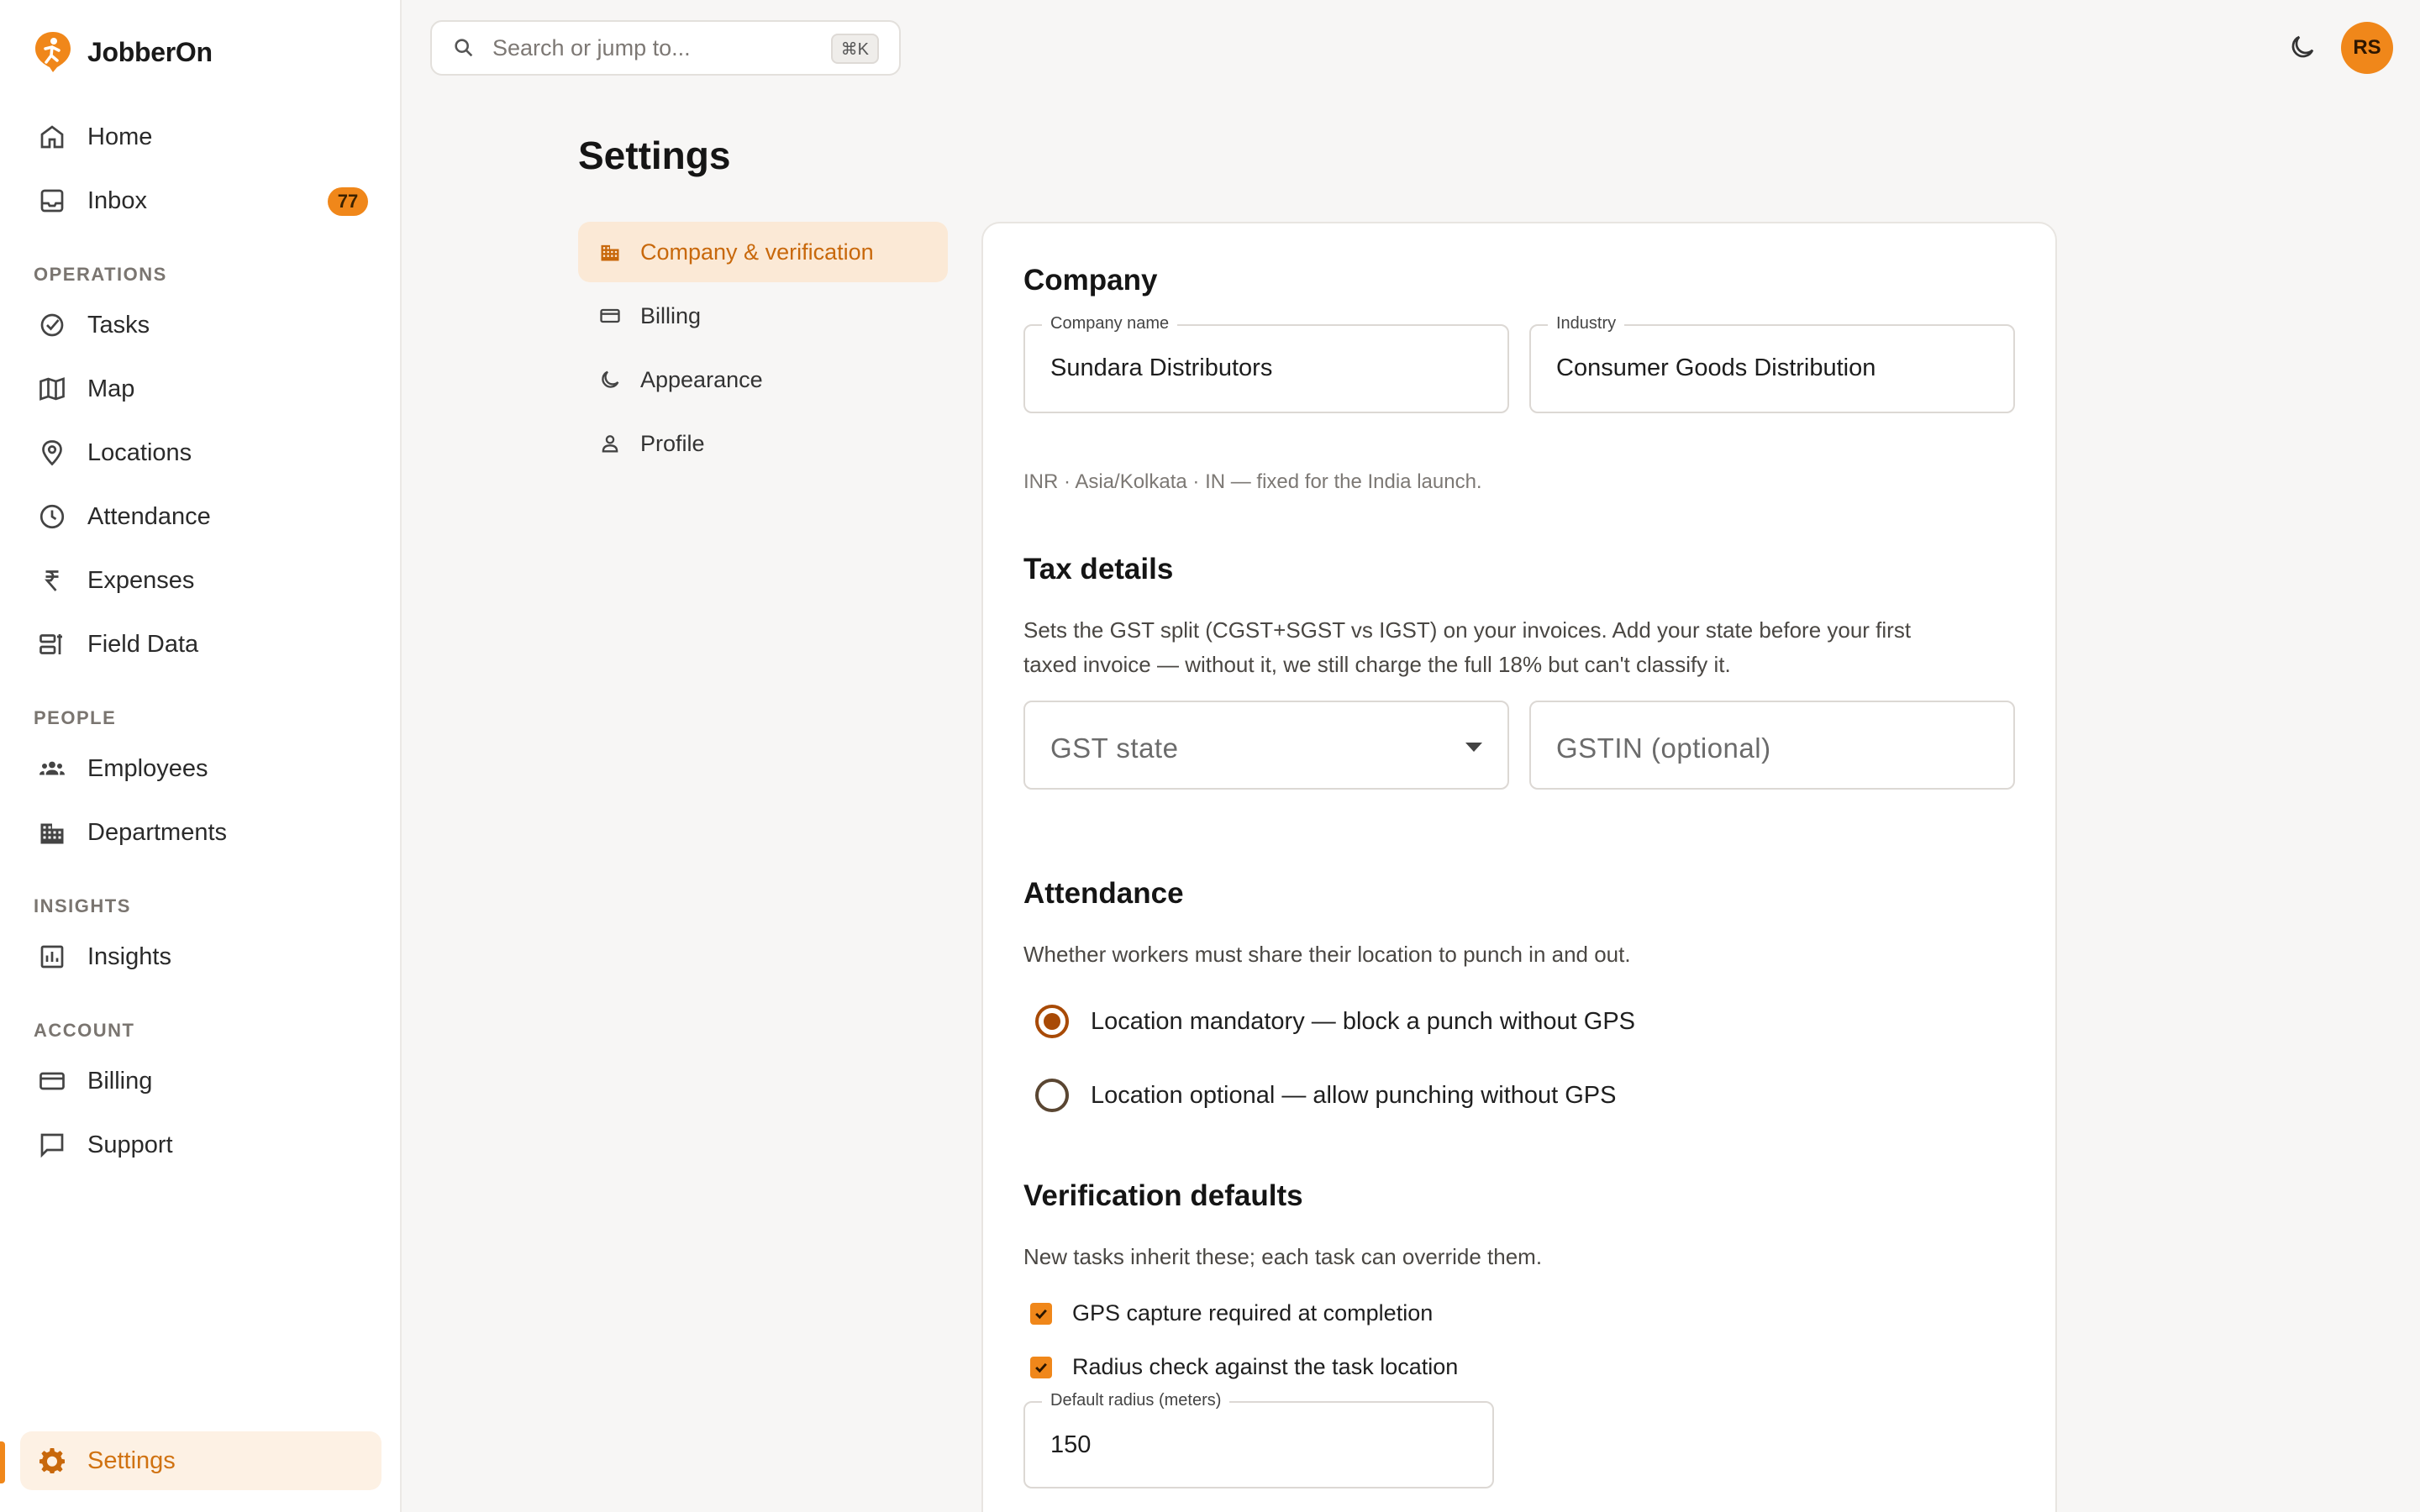  Describe the element at coordinates (757, 252) in the screenshot. I see `settings-tab-label: Company & verification` at that location.